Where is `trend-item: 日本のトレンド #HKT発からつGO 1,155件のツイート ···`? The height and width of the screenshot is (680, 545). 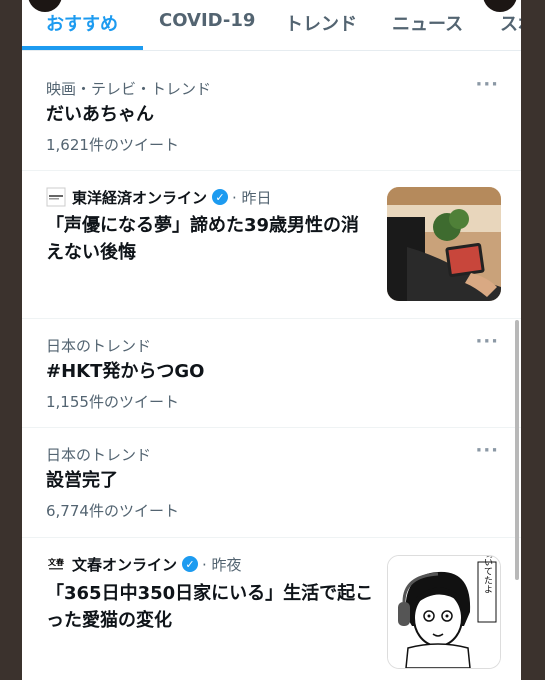
trend-item: 日本のトレンド #HKT発からつGO 1,155件のツイート ··· is located at coordinates (271, 373).